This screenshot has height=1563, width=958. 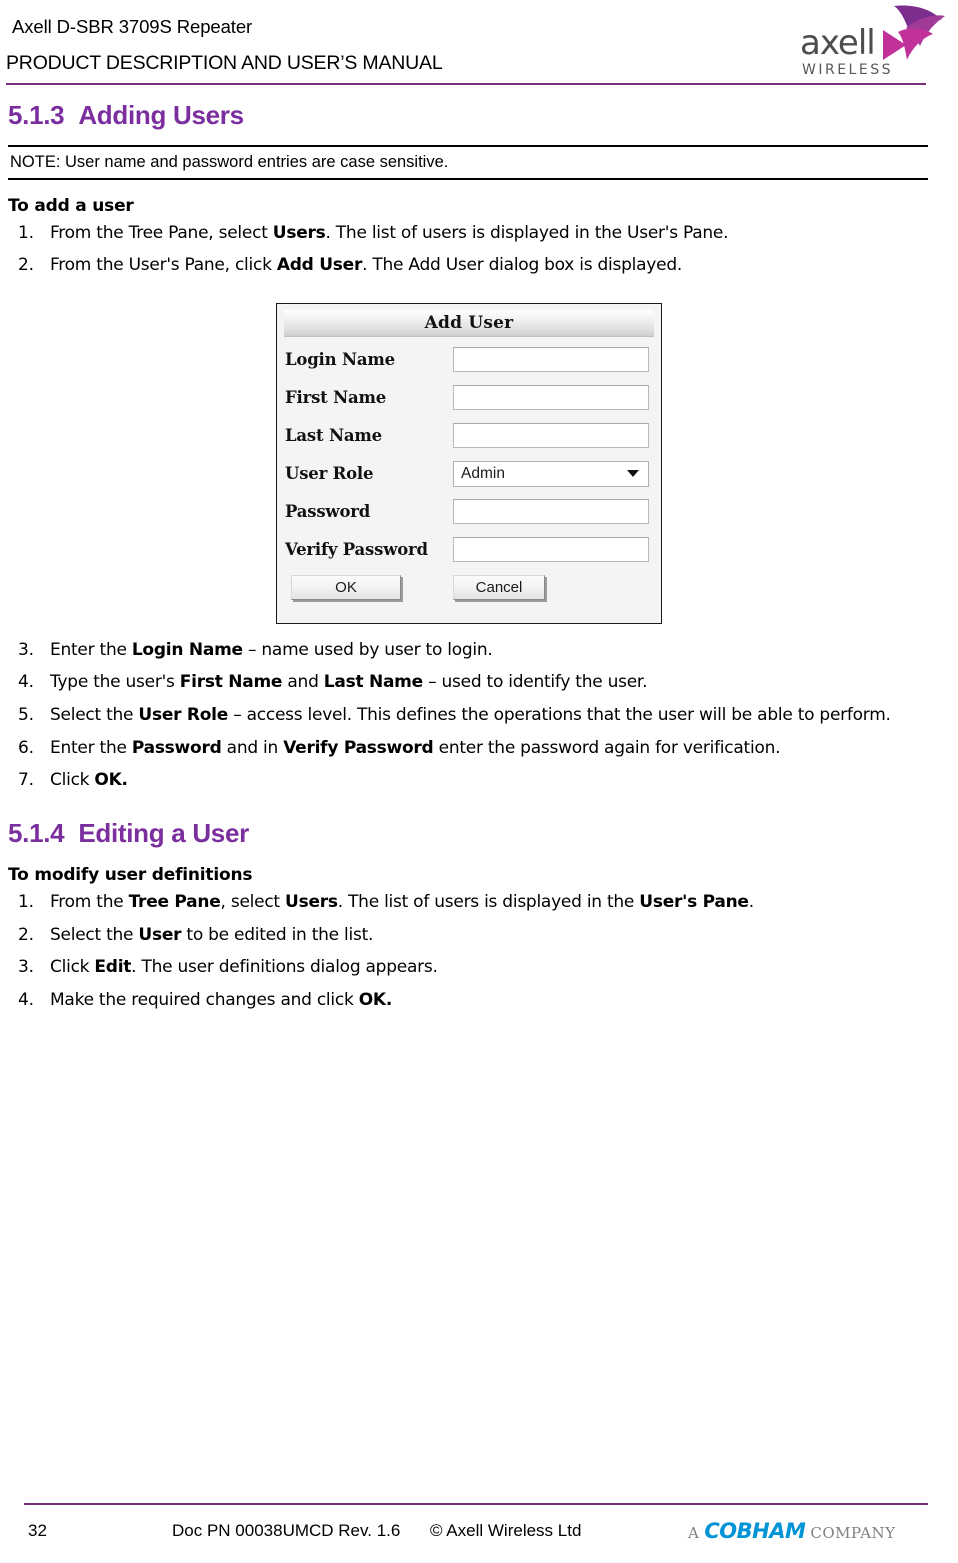 I want to click on cobham-wordmark: COBHAM, so click(x=755, y=1531).